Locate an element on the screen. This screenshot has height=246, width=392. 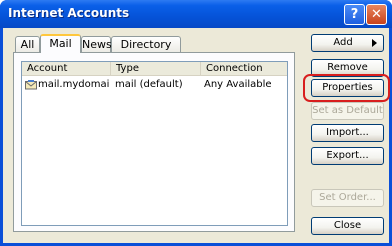
mail-account-icon is located at coordinates (31, 85).